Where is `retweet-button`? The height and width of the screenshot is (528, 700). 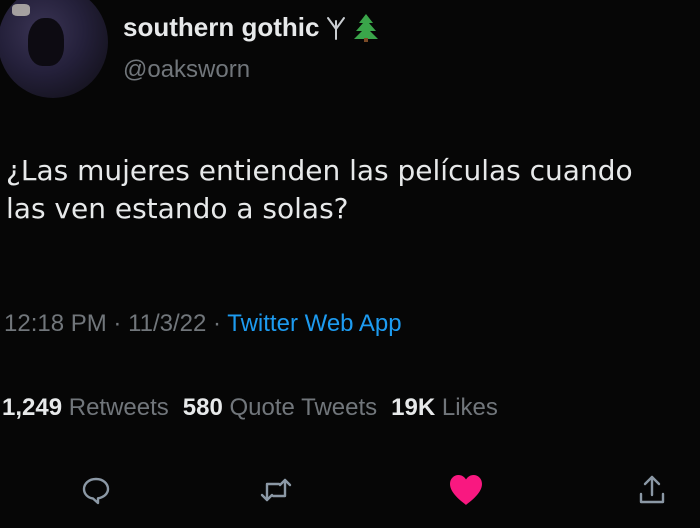 retweet-button is located at coordinates (276, 490).